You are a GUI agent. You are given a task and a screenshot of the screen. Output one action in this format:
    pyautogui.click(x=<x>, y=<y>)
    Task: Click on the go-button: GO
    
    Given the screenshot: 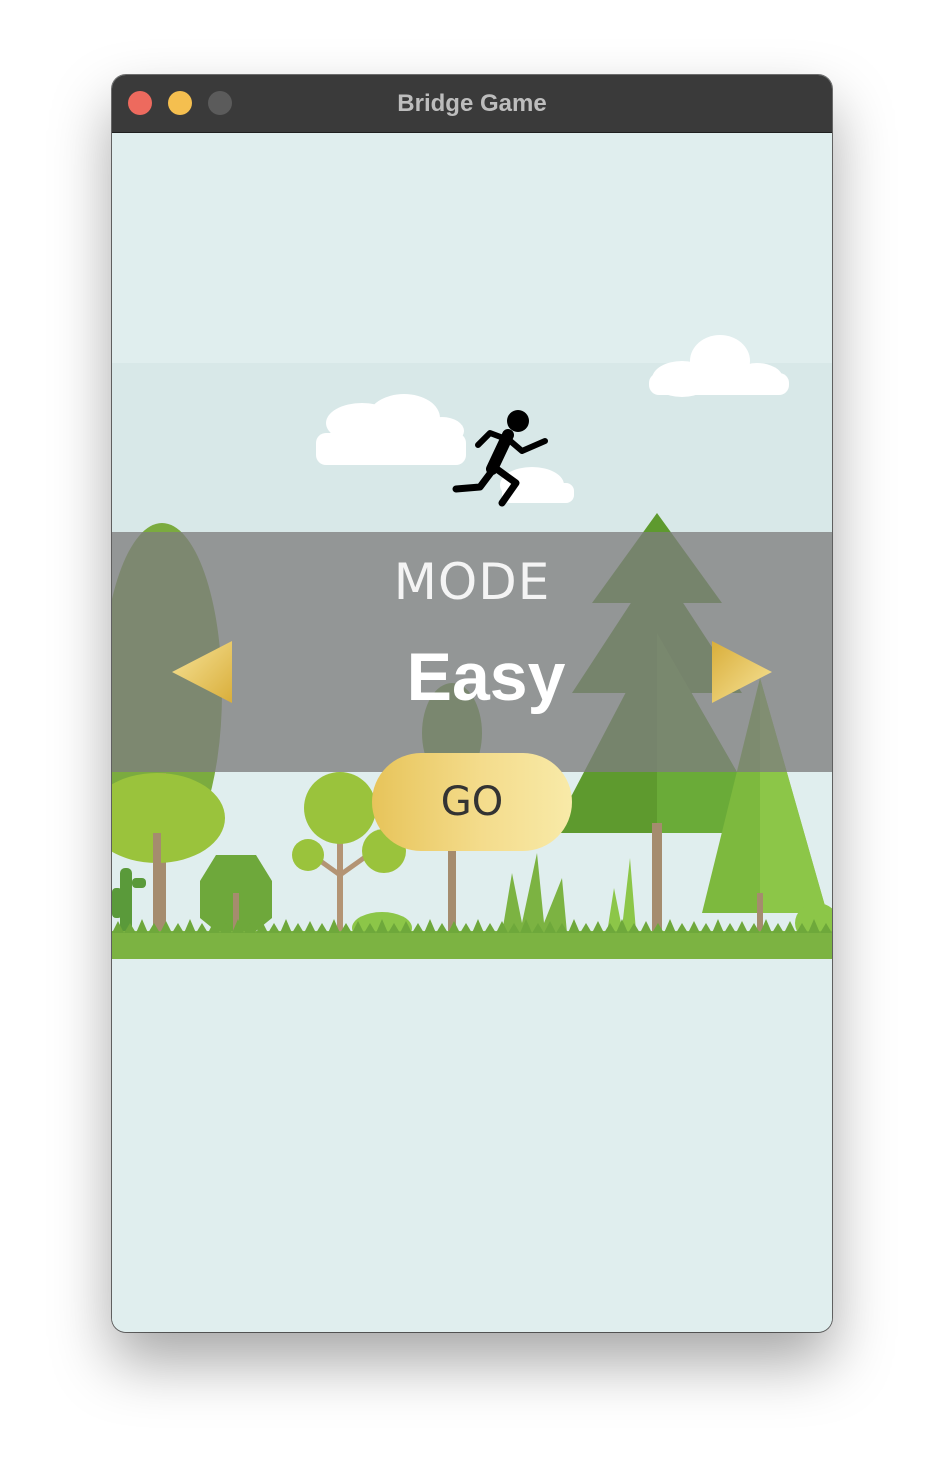 What is the action you would take?
    pyautogui.click(x=472, y=802)
    